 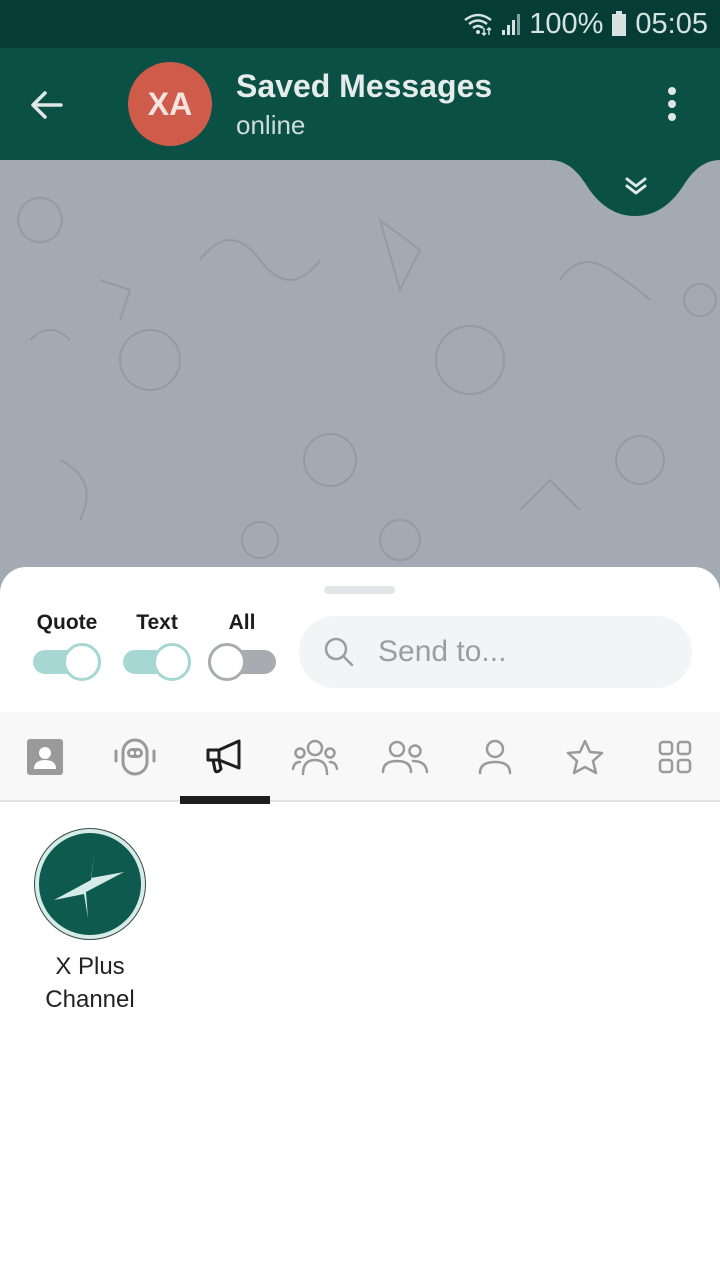 I want to click on tab-bots, so click(x=135, y=757).